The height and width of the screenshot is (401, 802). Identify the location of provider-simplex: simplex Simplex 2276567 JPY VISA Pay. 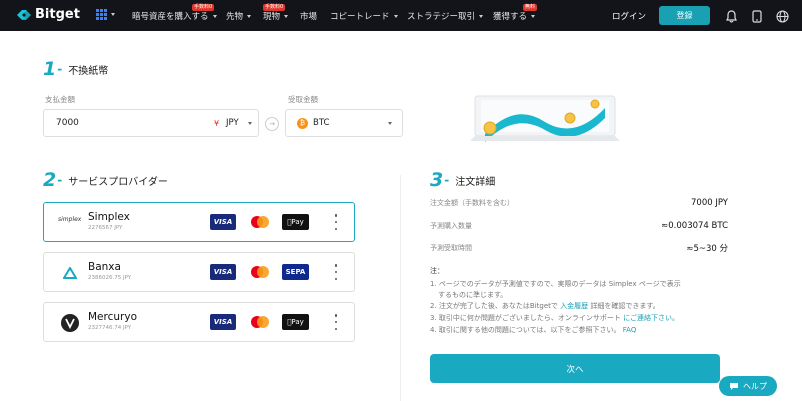
(199, 222).